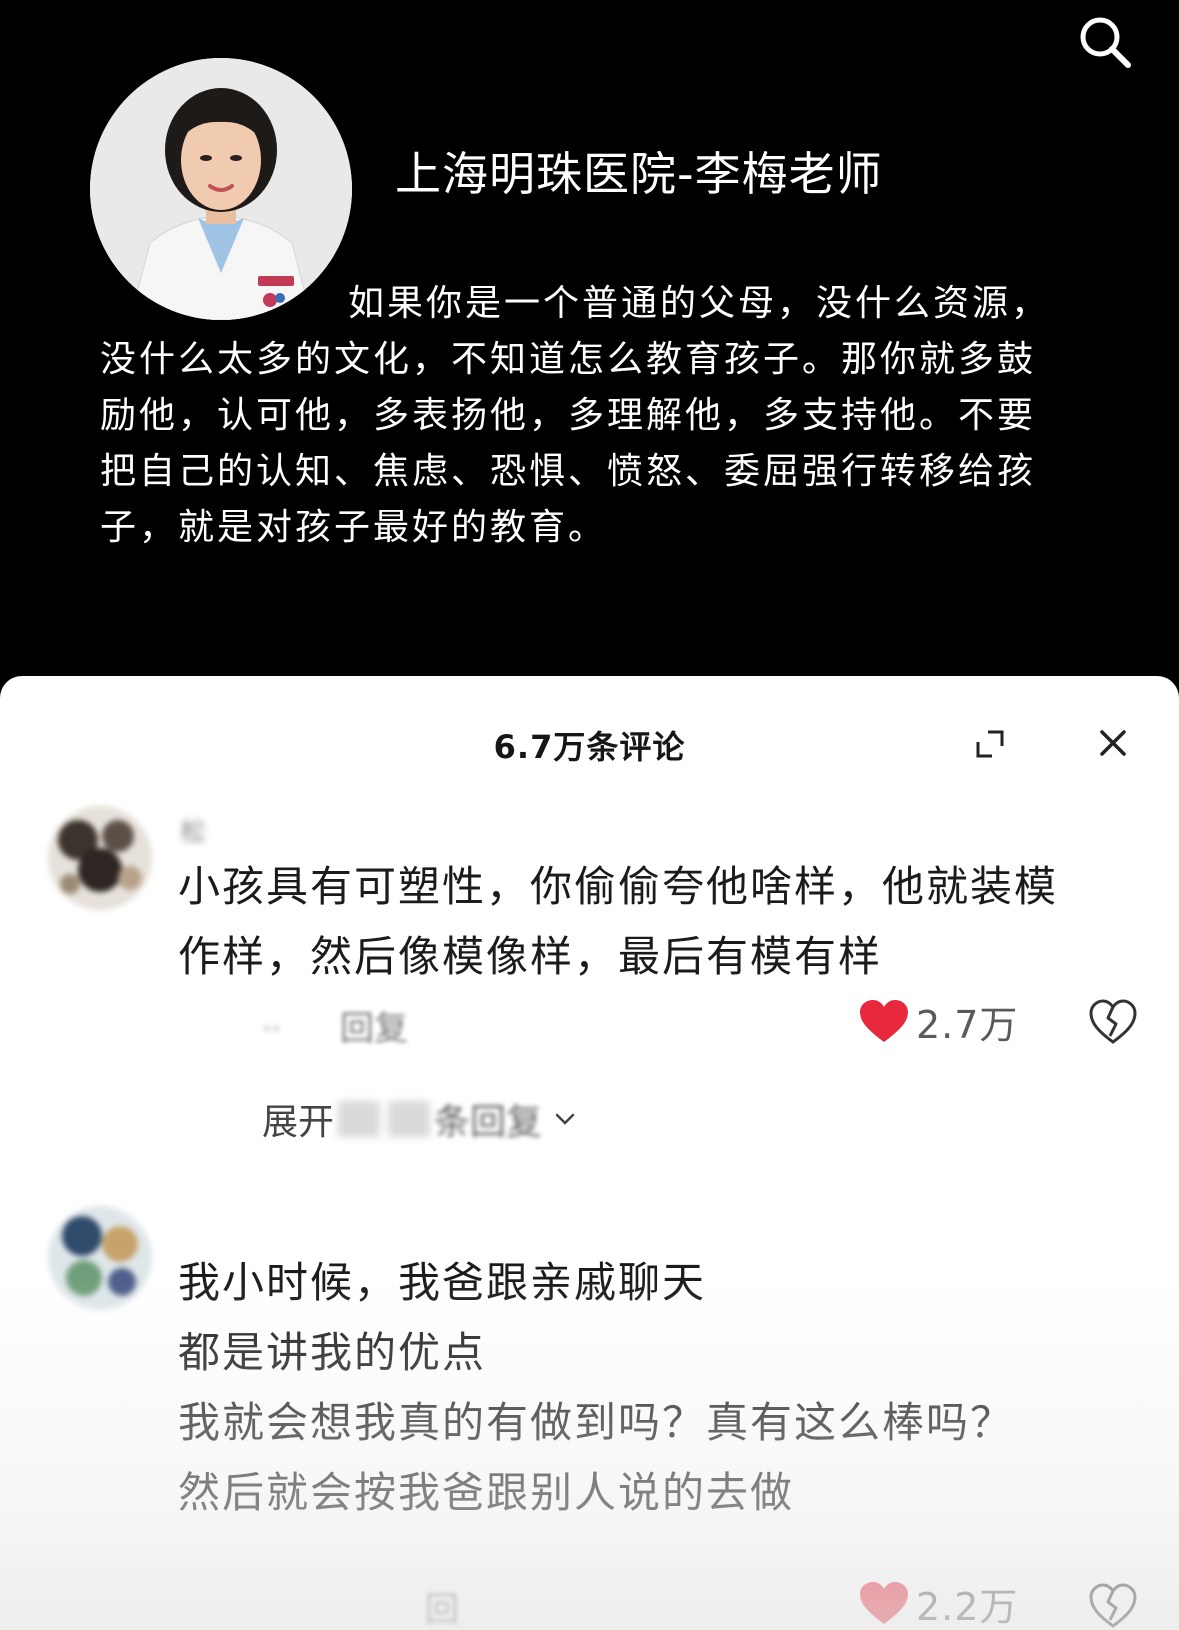 The width and height of the screenshot is (1179, 1630). What do you see at coordinates (699, 303) in the screenshot?
I see `quote-line: 如果你是一个普通的父母，没什么资源，` at bounding box center [699, 303].